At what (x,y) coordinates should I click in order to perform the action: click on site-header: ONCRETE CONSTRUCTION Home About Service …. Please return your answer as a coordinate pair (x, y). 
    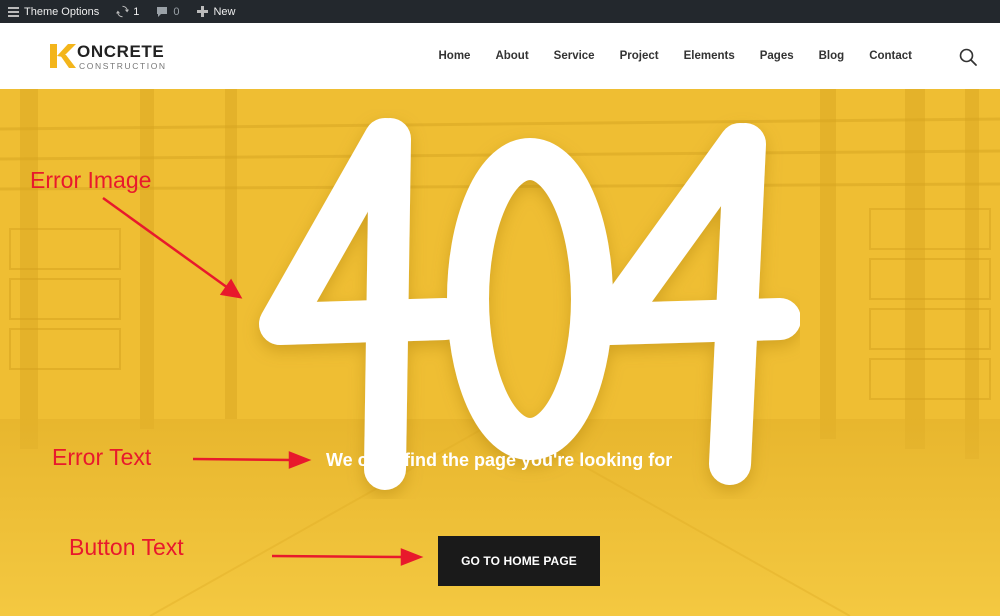
    Looking at the image, I should click on (500, 56).